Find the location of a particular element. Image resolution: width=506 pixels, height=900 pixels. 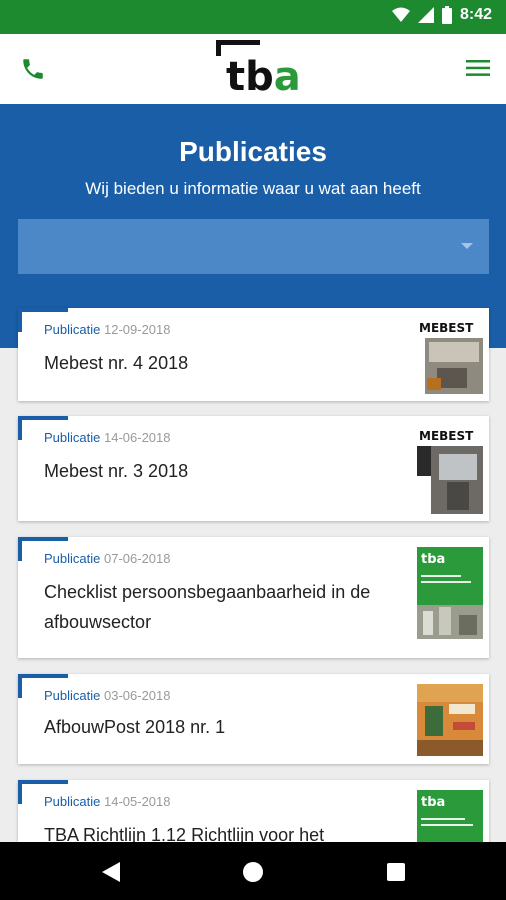

wifi-icon is located at coordinates (400, 14).